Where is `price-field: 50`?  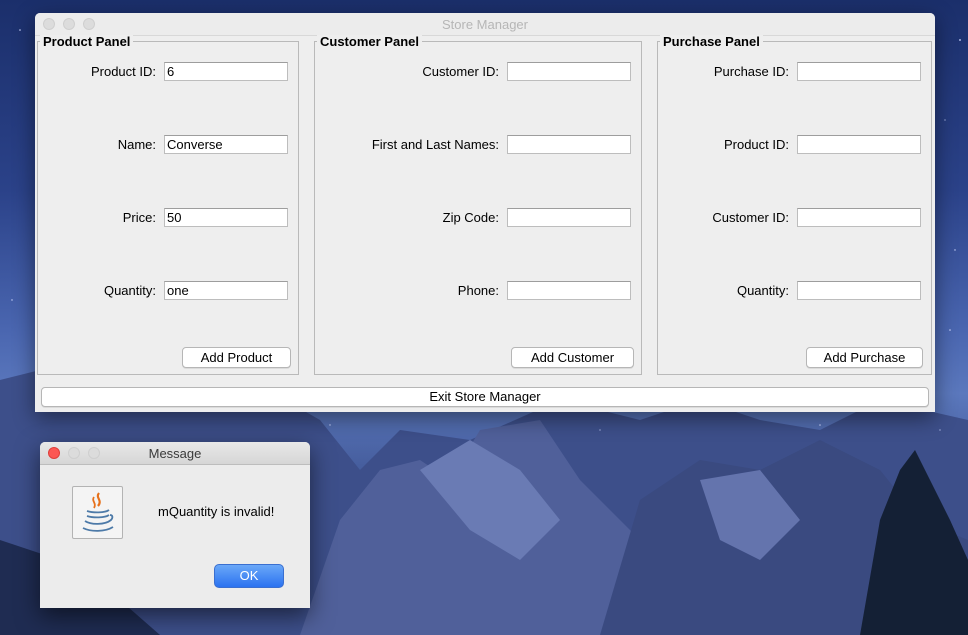
price-field: 50 is located at coordinates (226, 217).